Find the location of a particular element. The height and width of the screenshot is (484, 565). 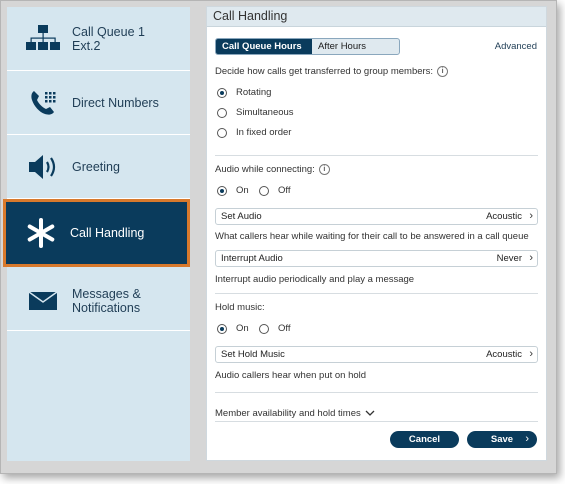

sidebar-item-label: Call Queue 1 Ext.2 is located at coordinates (108, 39).